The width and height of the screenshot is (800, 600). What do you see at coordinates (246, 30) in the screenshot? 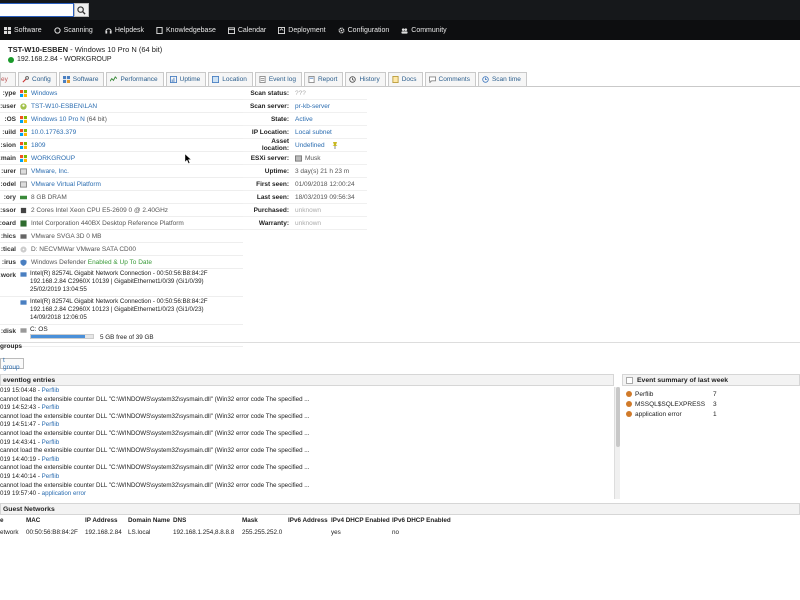
I see `nav-item-calendar: Calendar` at bounding box center [246, 30].